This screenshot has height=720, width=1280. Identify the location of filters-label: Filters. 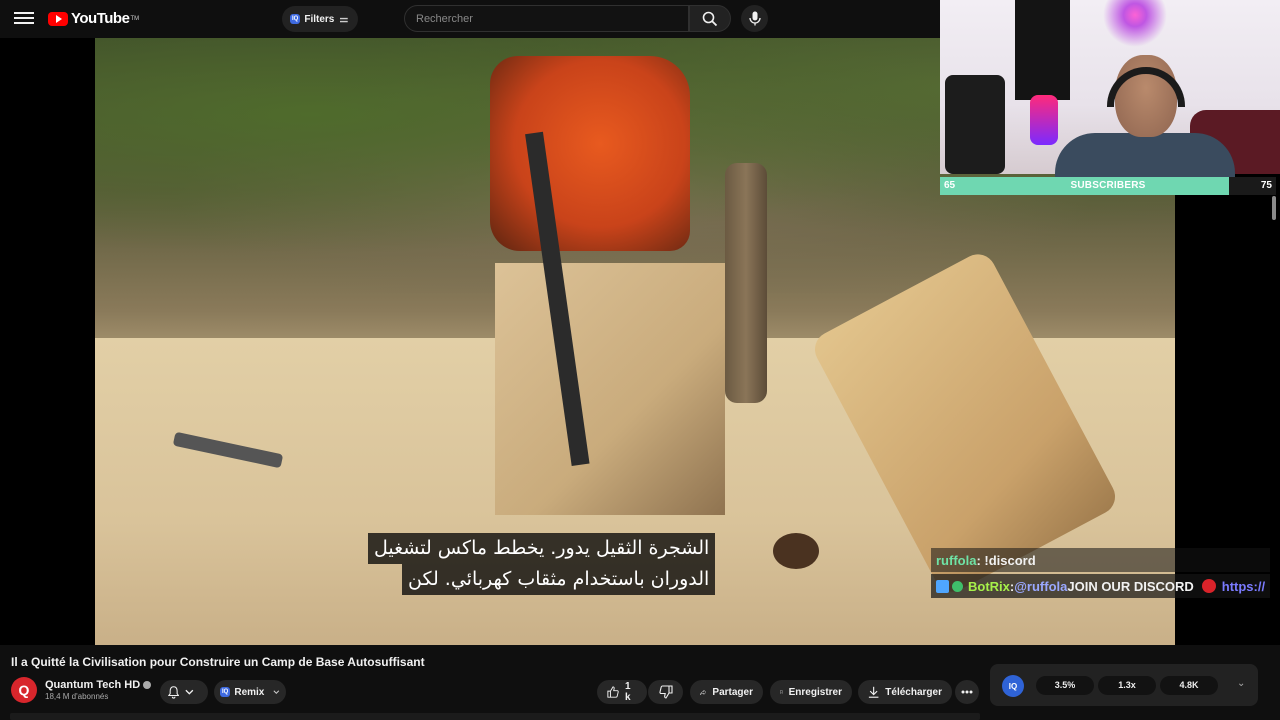
(319, 19).